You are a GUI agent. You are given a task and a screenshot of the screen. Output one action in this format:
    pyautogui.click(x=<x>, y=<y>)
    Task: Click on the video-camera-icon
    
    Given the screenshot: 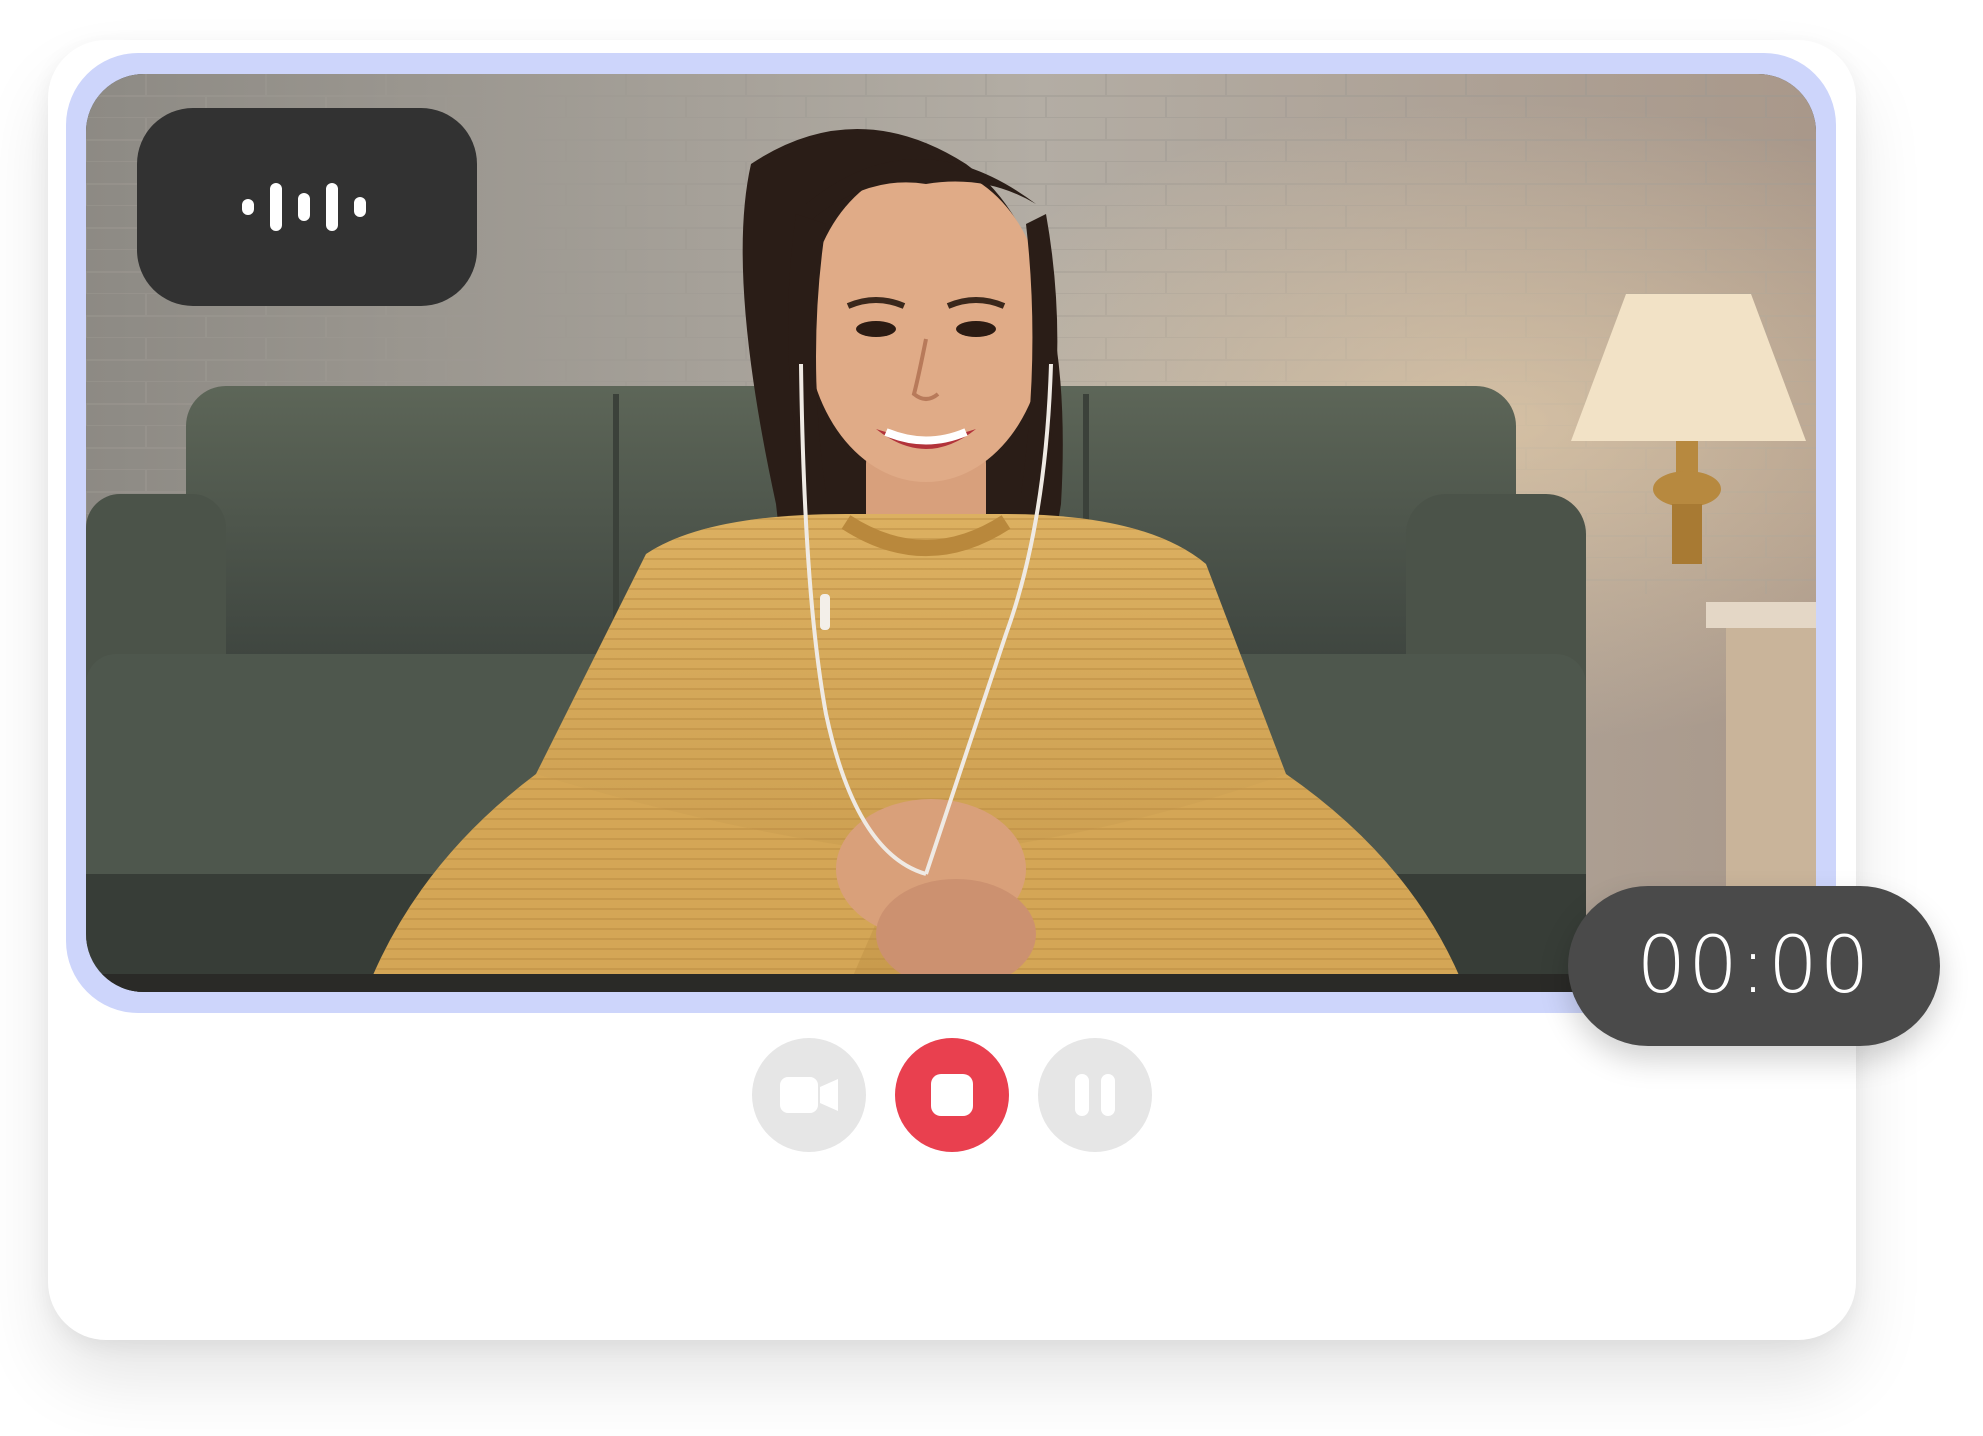 What is the action you would take?
    pyautogui.click(x=809, y=1095)
    